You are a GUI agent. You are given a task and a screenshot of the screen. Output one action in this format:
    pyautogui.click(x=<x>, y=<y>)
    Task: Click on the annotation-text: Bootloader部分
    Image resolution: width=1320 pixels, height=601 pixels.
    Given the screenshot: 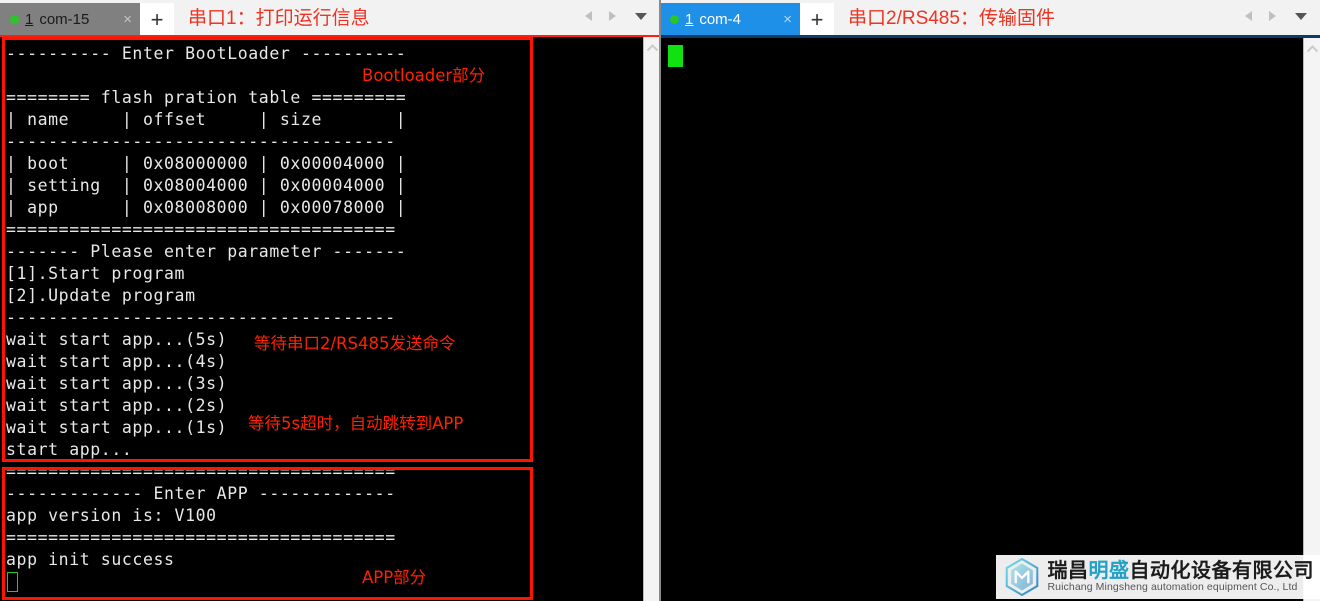 What is the action you would take?
    pyautogui.click(x=424, y=75)
    